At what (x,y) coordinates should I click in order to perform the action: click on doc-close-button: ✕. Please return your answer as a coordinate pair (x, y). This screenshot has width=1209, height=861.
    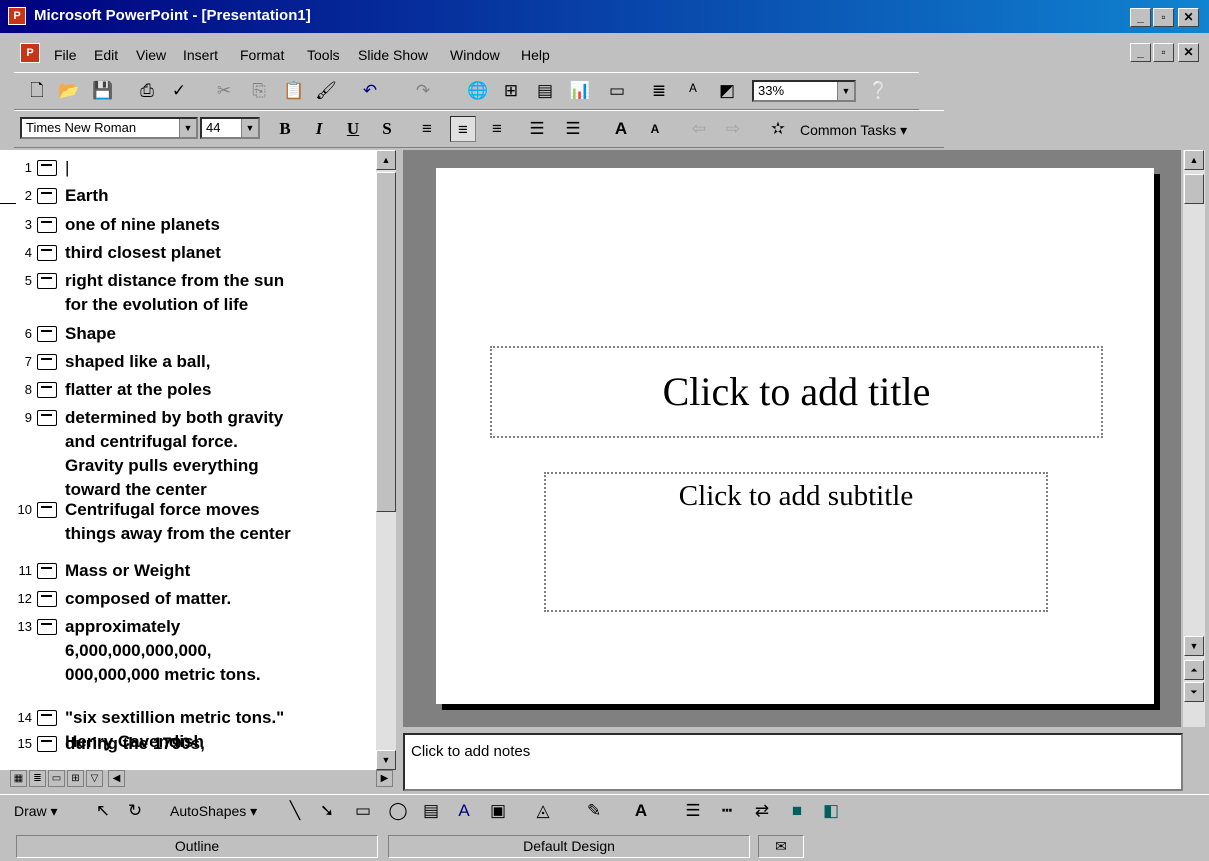
    Looking at the image, I should click on (1188, 52).